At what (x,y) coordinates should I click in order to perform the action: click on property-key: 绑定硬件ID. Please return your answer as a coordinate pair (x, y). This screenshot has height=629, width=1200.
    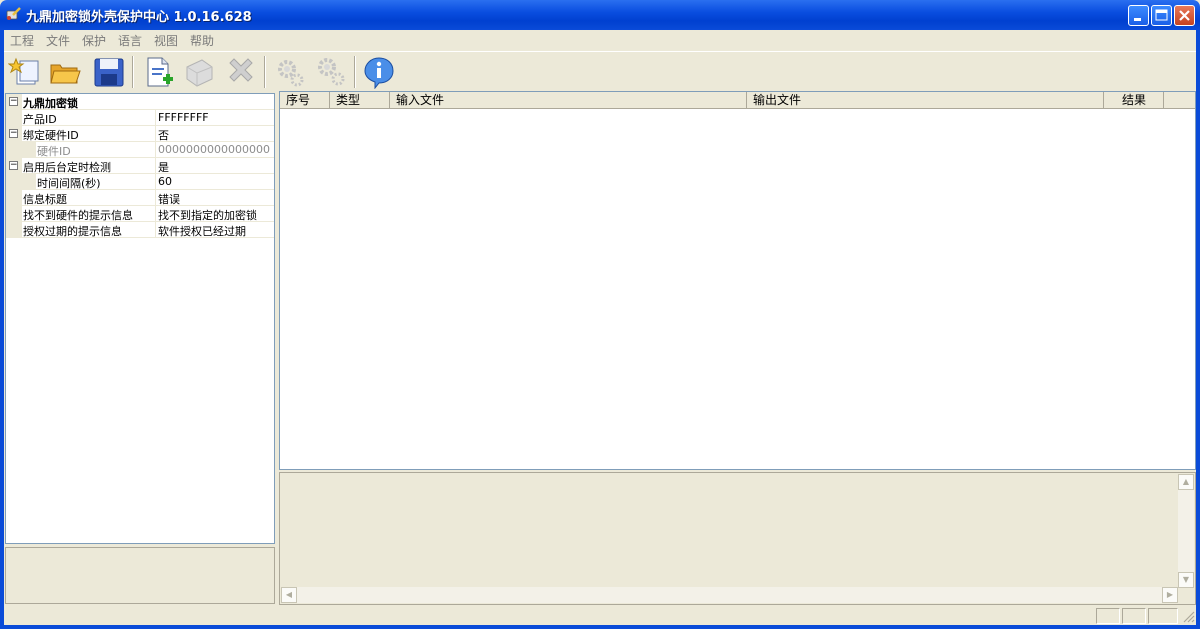
    Looking at the image, I should click on (51, 135).